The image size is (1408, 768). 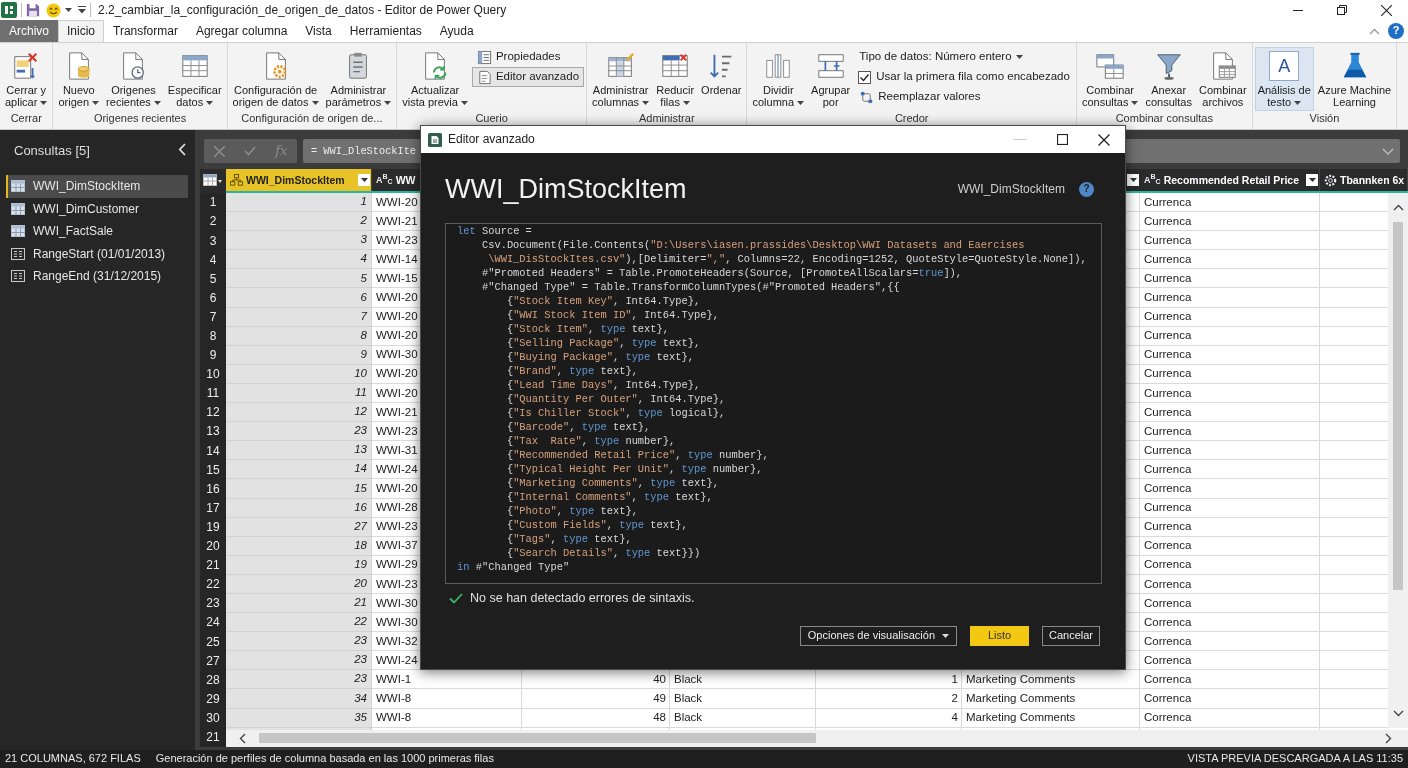 What do you see at coordinates (528, 77) in the screenshot?
I see `ribbon-button: Editor avanzado` at bounding box center [528, 77].